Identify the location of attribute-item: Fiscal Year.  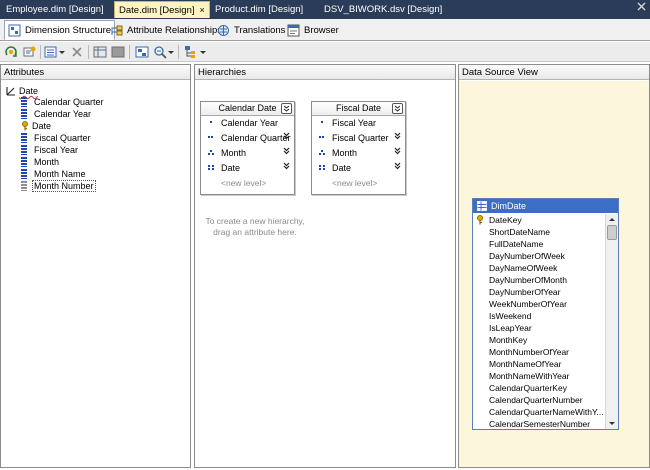
(62, 150).